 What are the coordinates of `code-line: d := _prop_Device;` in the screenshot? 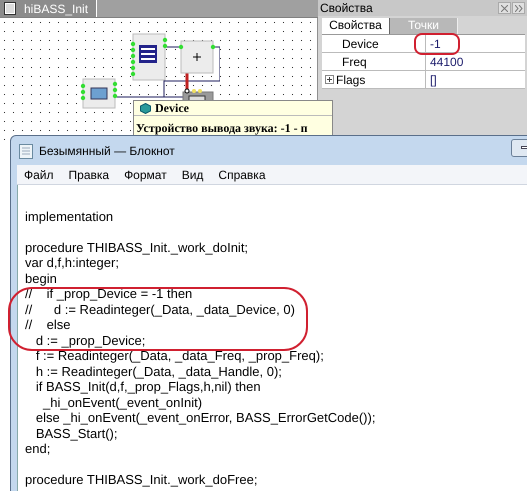 It's located at (90, 340).